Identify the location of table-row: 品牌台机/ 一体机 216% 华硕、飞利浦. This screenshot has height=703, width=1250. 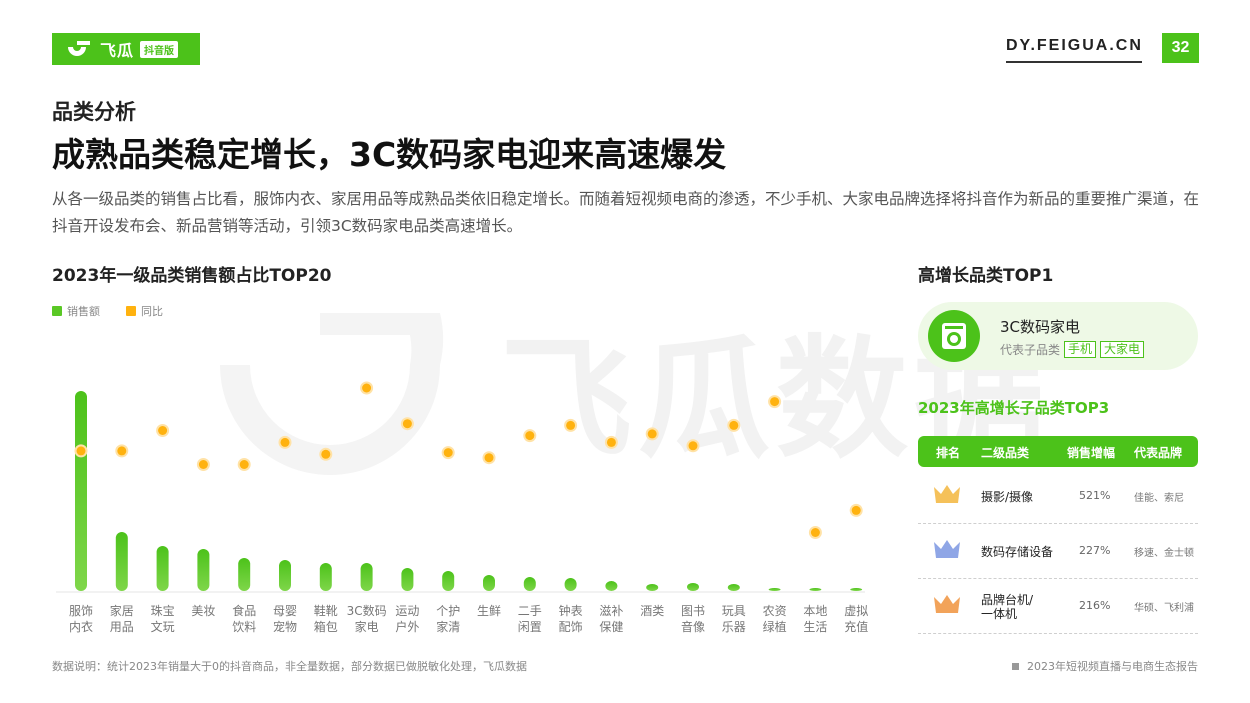
(1058, 606).